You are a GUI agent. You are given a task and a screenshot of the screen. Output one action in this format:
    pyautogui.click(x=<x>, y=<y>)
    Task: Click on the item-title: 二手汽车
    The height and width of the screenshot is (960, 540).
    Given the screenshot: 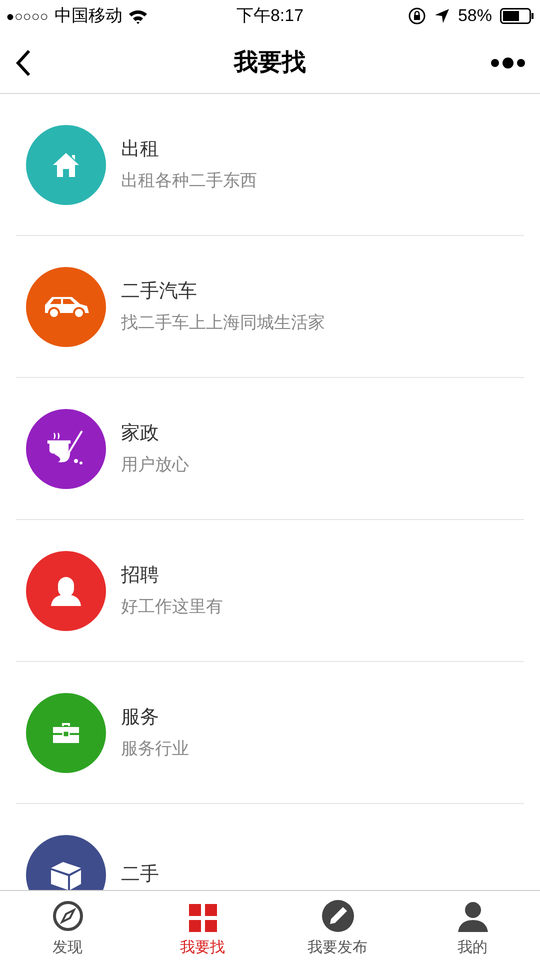 What is the action you would take?
    pyautogui.click(x=159, y=292)
    